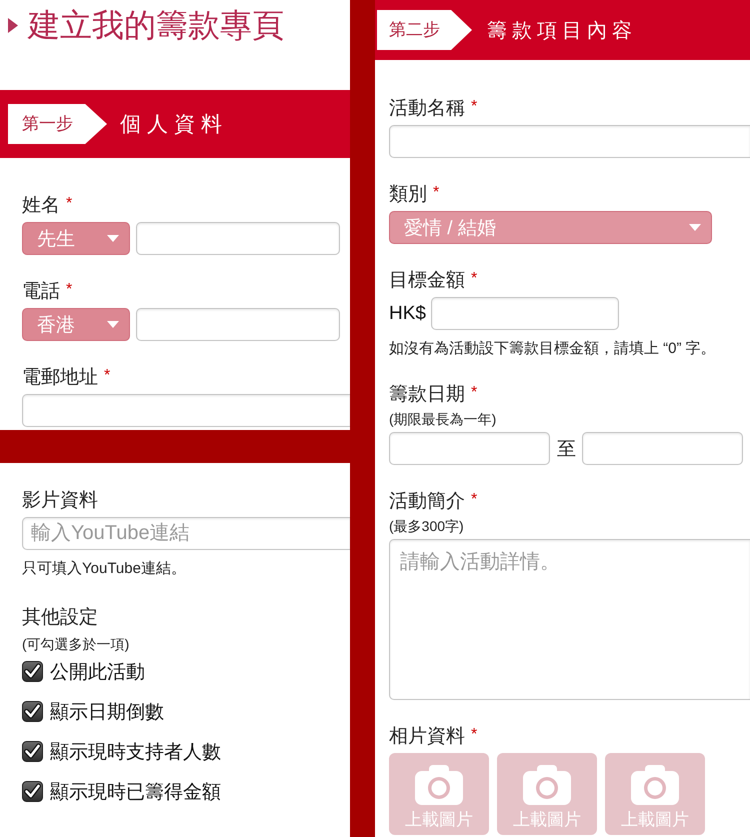 The height and width of the screenshot is (837, 750). Describe the element at coordinates (13, 25) in the screenshot. I see `triangle-icon` at that location.